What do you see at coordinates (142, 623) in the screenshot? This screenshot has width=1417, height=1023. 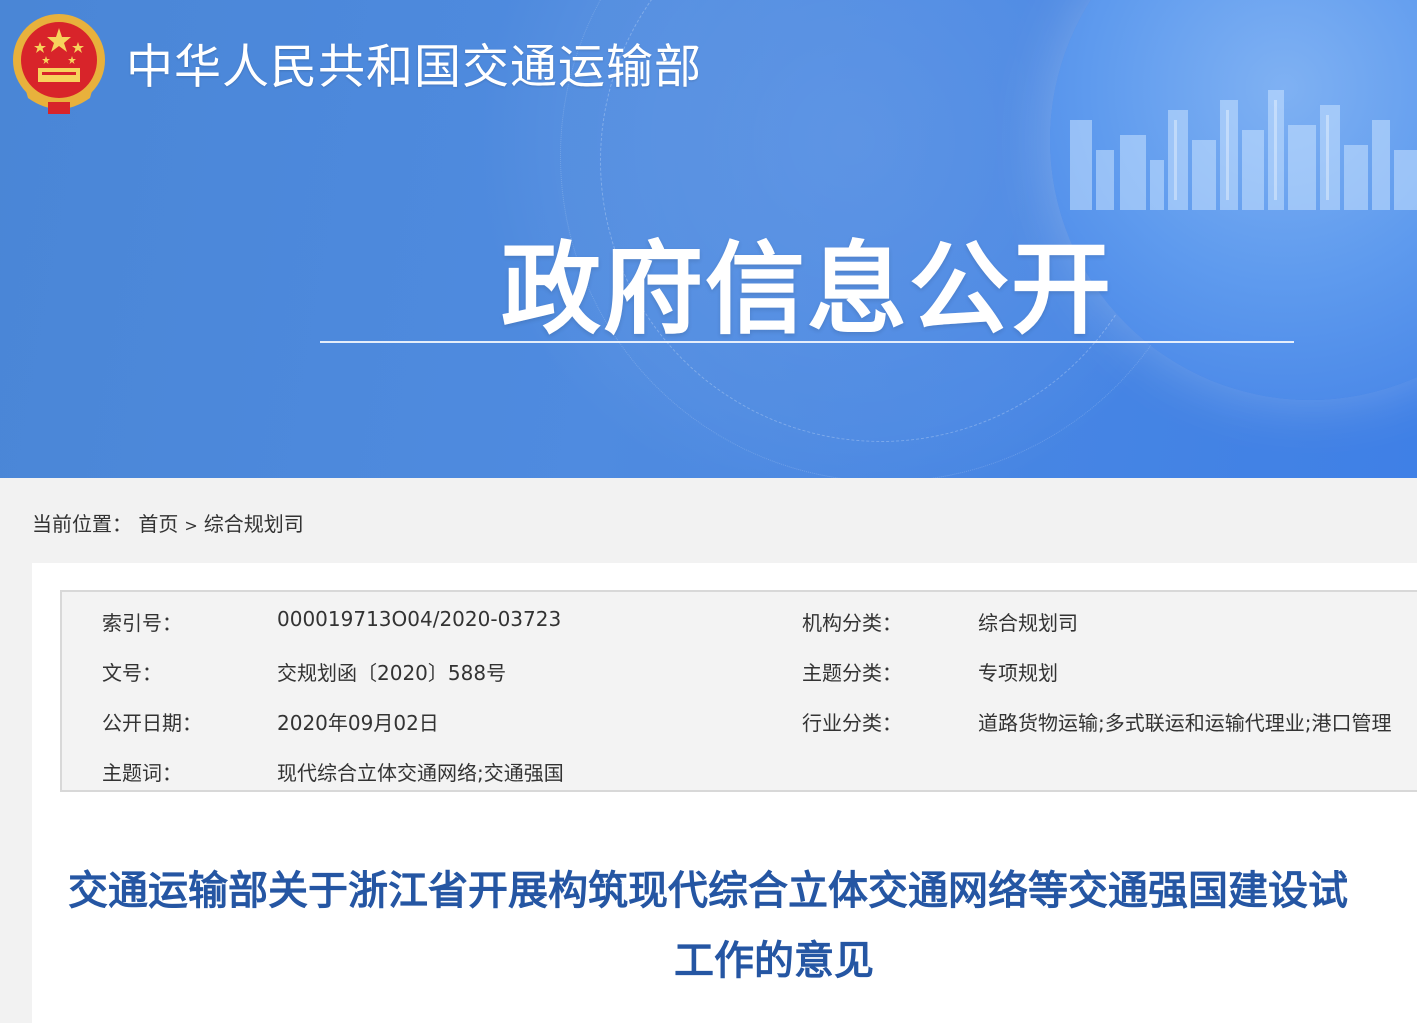 I see `index-no-label: 索引号：` at bounding box center [142, 623].